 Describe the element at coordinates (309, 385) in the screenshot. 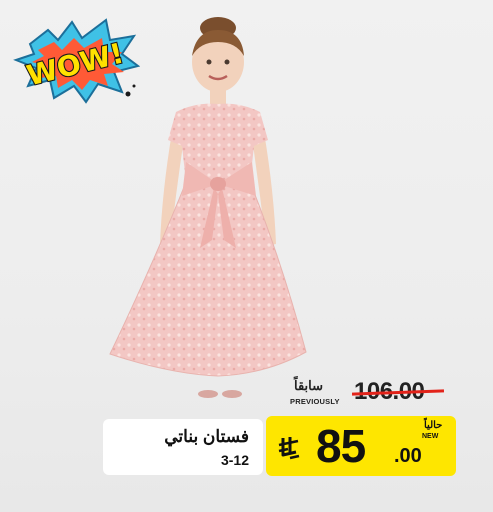

I see `previous-label-ar: سابقاً` at that location.